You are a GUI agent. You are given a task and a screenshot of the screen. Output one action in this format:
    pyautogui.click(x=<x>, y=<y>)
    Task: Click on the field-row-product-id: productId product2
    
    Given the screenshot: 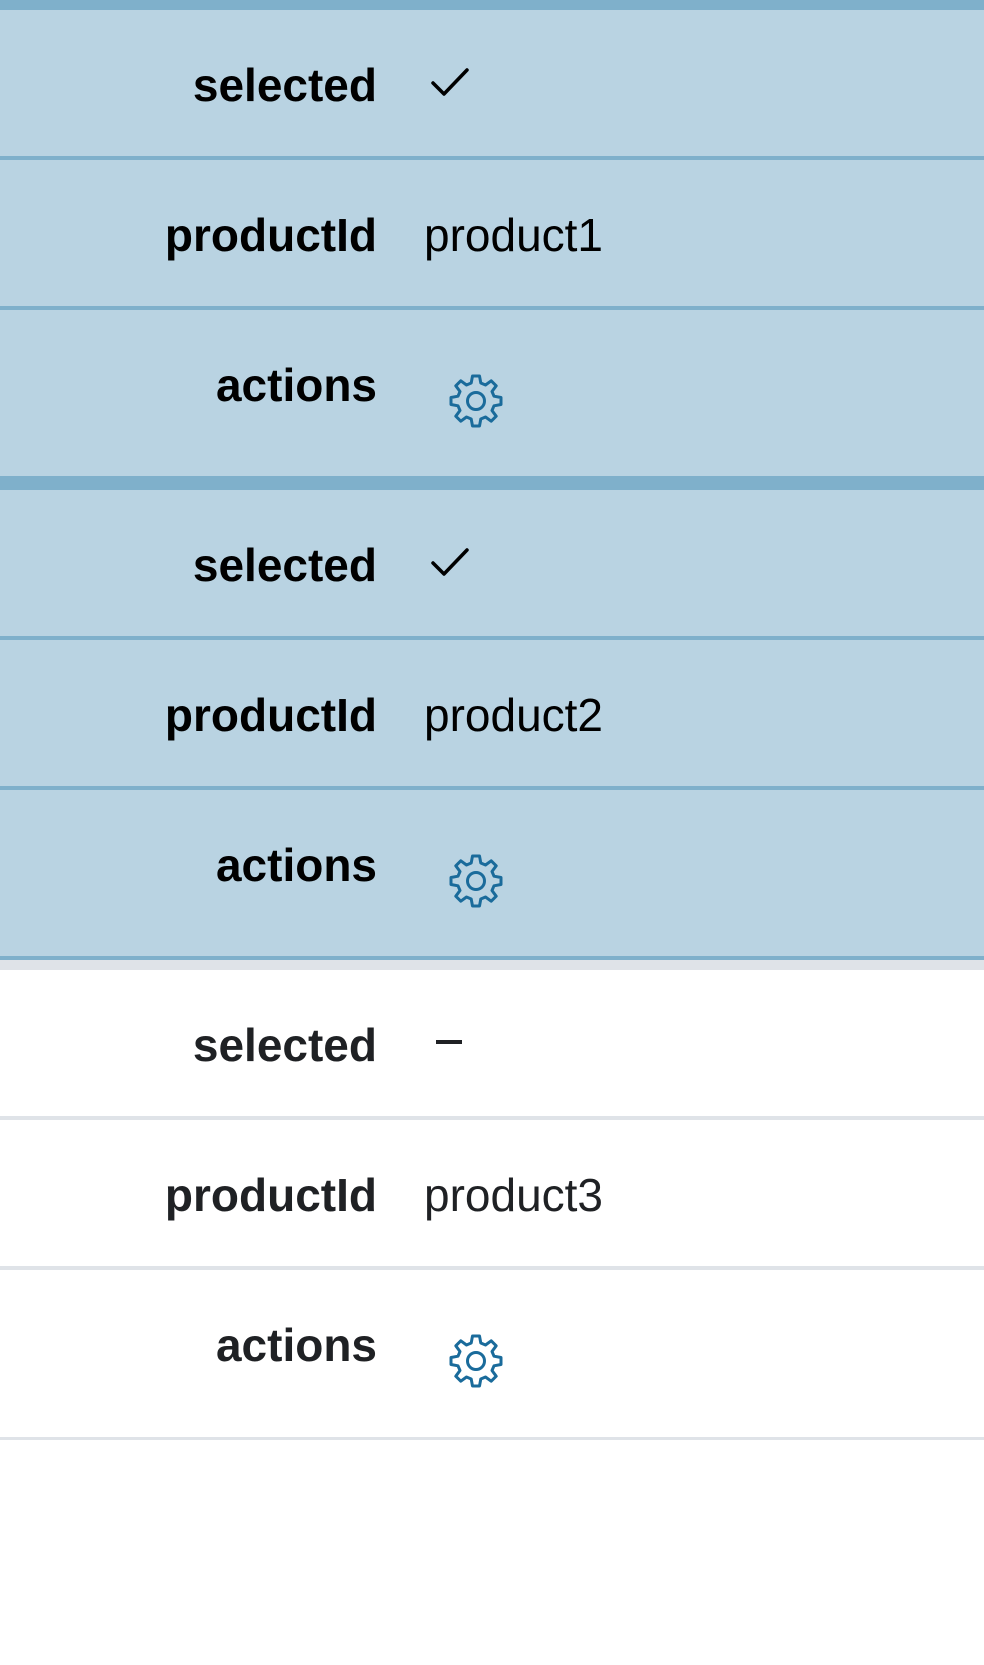 What is the action you would take?
    pyautogui.click(x=492, y=715)
    